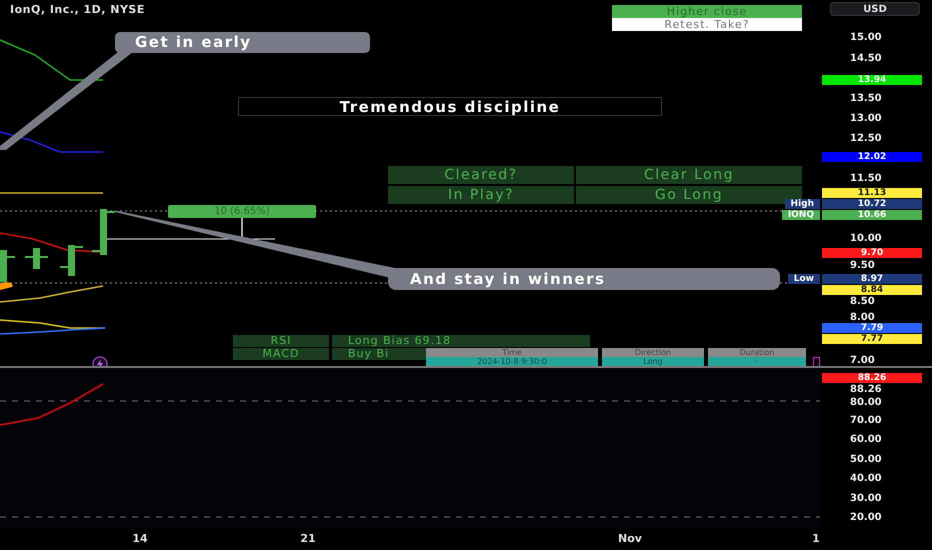 This screenshot has height=550, width=932. Describe the element at coordinates (866, 138) in the screenshot. I see `axis-label: 12.50` at that location.